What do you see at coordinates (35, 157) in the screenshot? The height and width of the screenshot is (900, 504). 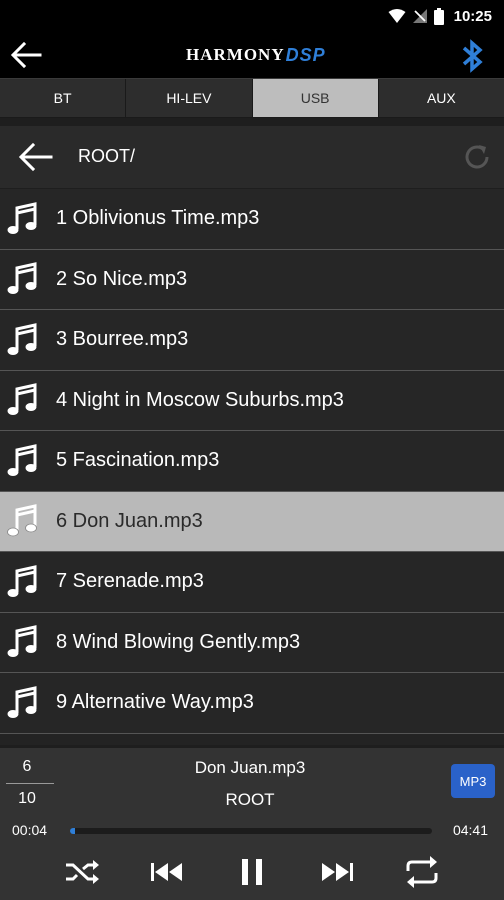 I see `folder-back-icon` at bounding box center [35, 157].